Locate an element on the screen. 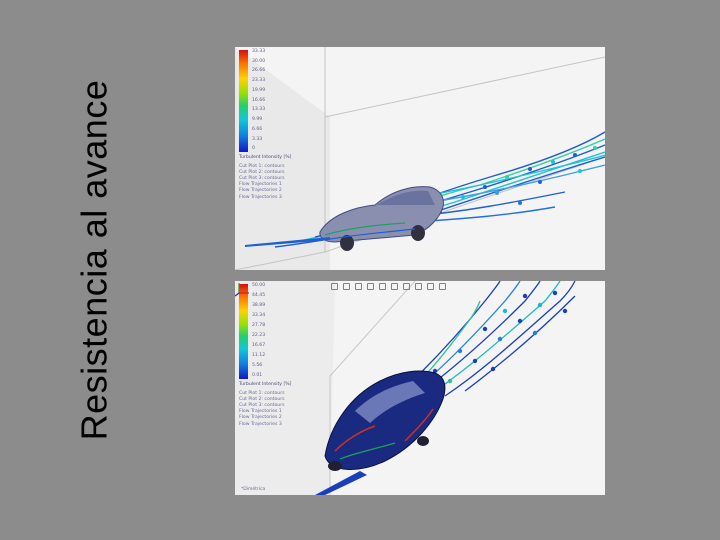 The width and height of the screenshot is (720, 540). legend-tick: 33.33 is located at coordinates (259, 51).